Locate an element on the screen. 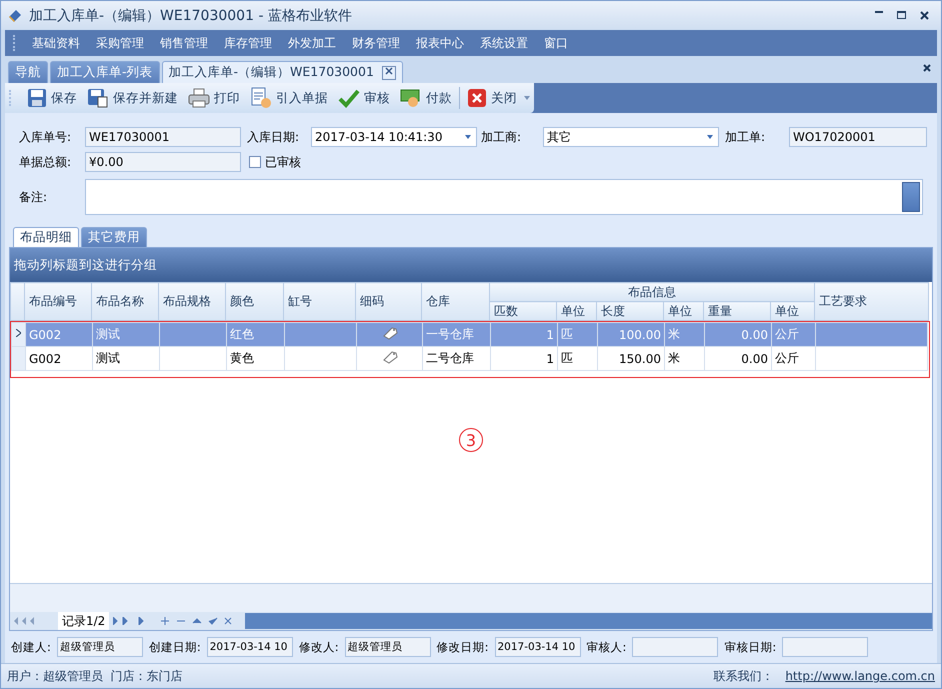 The image size is (942, 689). table-cell: 一号仓库 is located at coordinates (450, 334).